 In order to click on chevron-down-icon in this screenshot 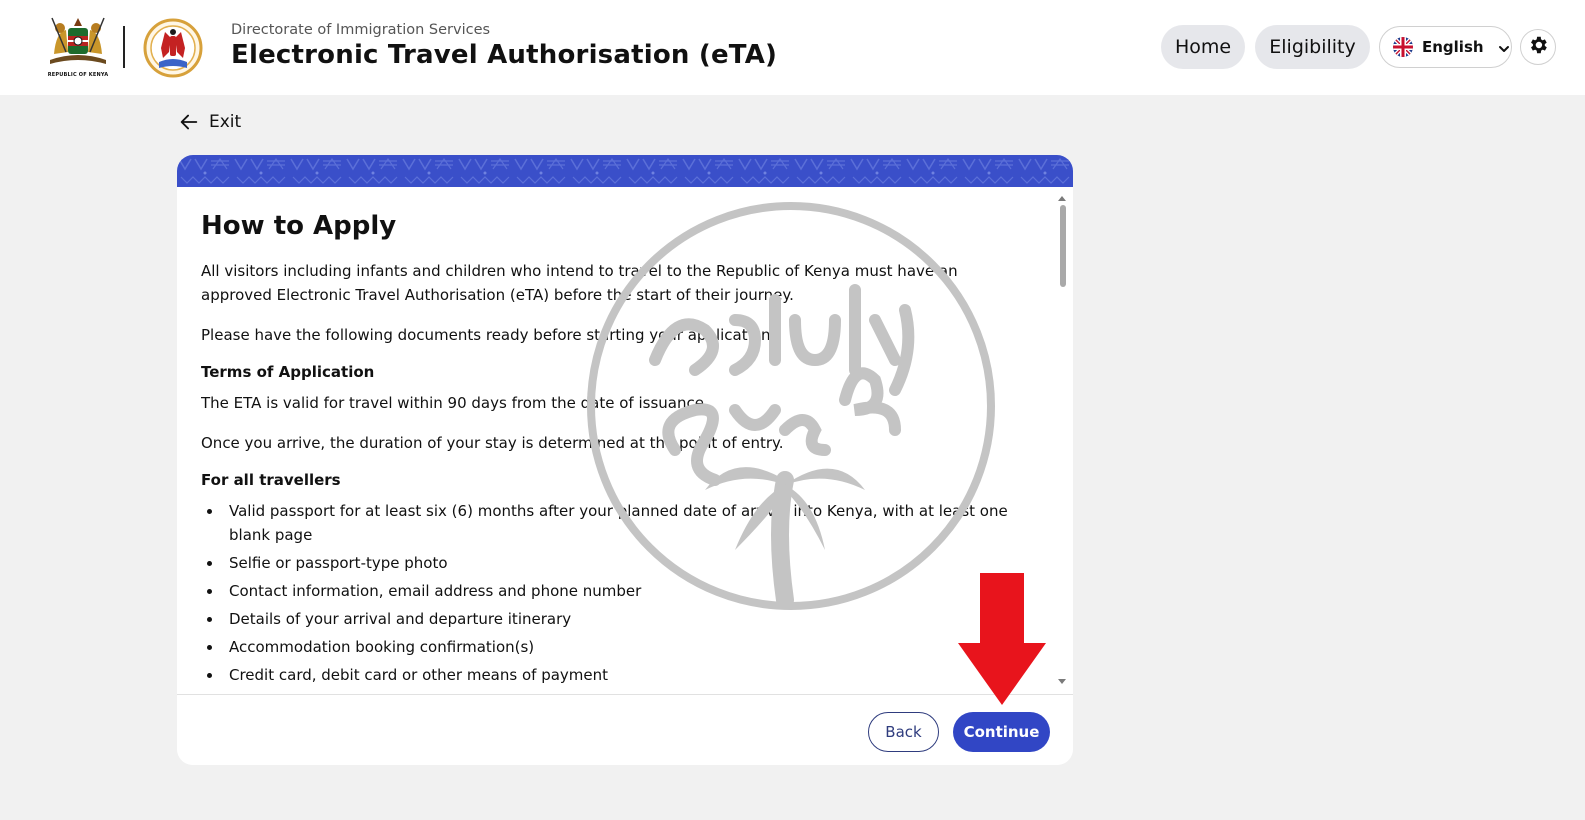, I will do `click(1504, 47)`.